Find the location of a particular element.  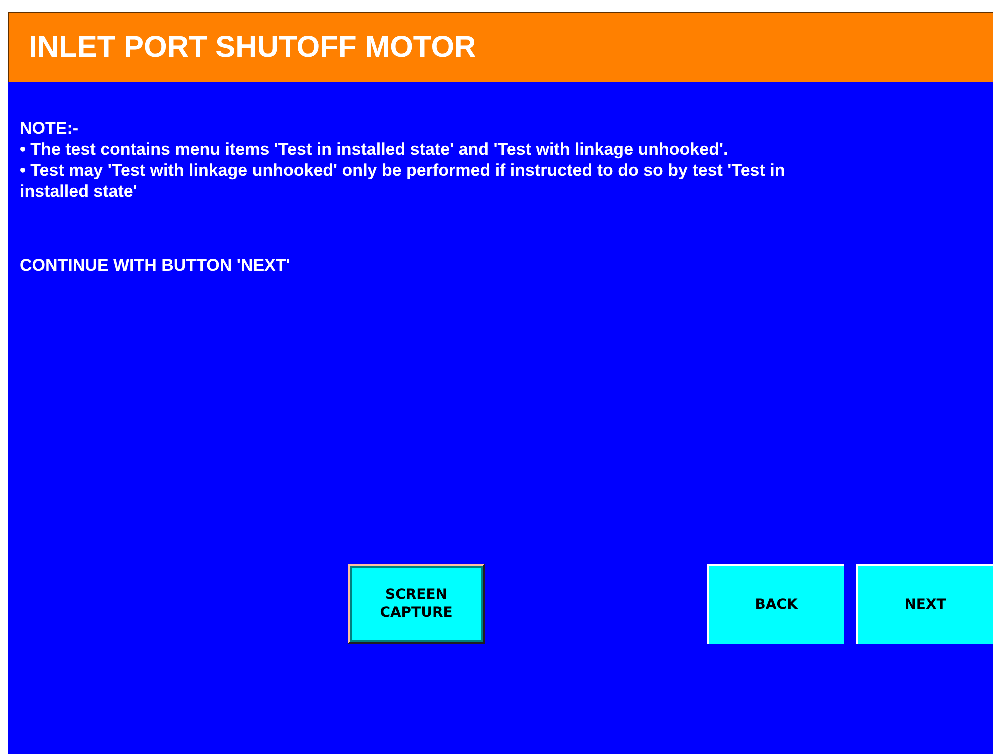

note-text: • The test contains menu items 'Test in installed state' and 'Test with linkage unhooked'. is located at coordinates (375, 149).